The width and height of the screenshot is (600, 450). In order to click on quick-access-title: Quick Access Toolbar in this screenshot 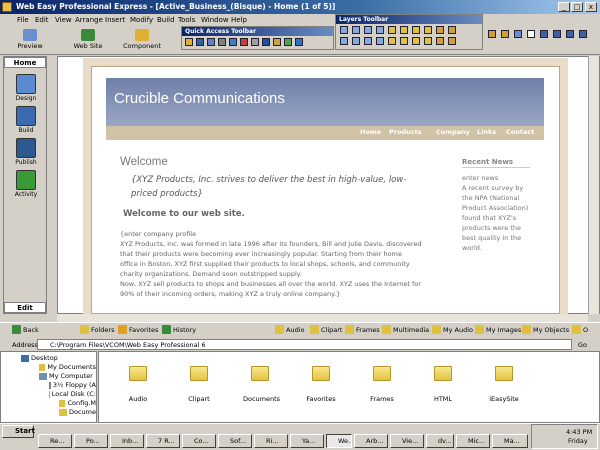, I will do `click(257, 31)`.